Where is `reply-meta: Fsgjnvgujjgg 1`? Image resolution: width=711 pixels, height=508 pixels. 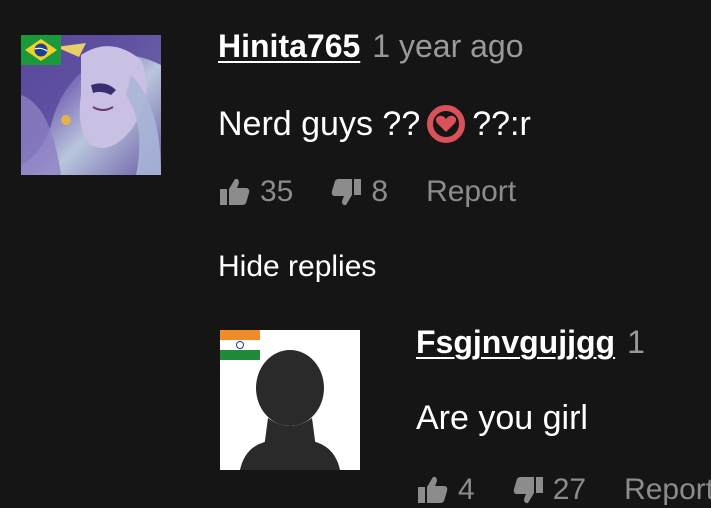
reply-meta: Fsgjnvgujjgg 1 is located at coordinates (563, 344).